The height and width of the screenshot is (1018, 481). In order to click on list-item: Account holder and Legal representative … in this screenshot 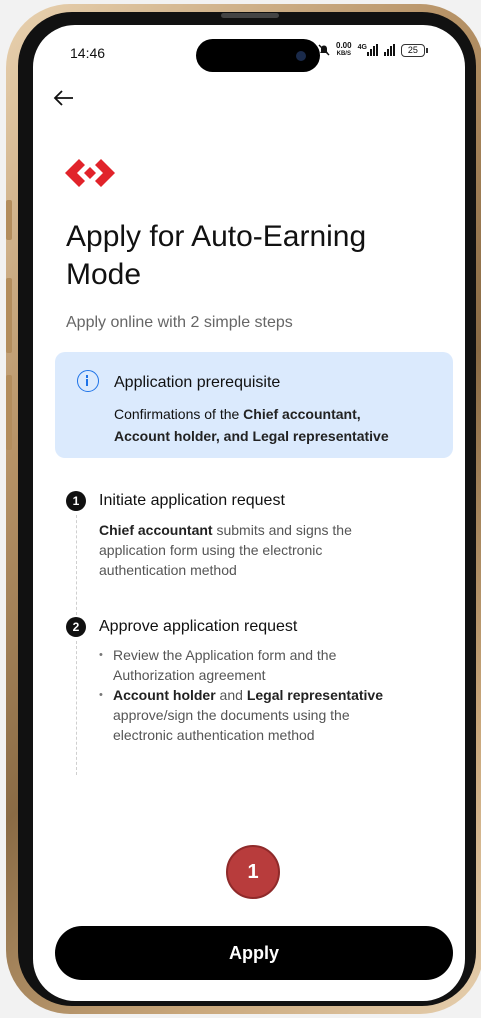, I will do `click(254, 715)`.